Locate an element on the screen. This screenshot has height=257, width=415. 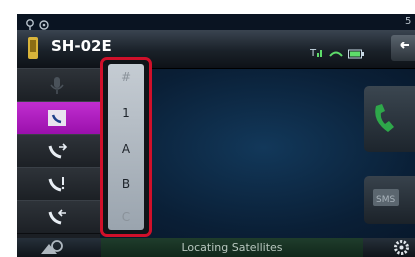
gps-status: Locating Satellites is located at coordinates (232, 247).